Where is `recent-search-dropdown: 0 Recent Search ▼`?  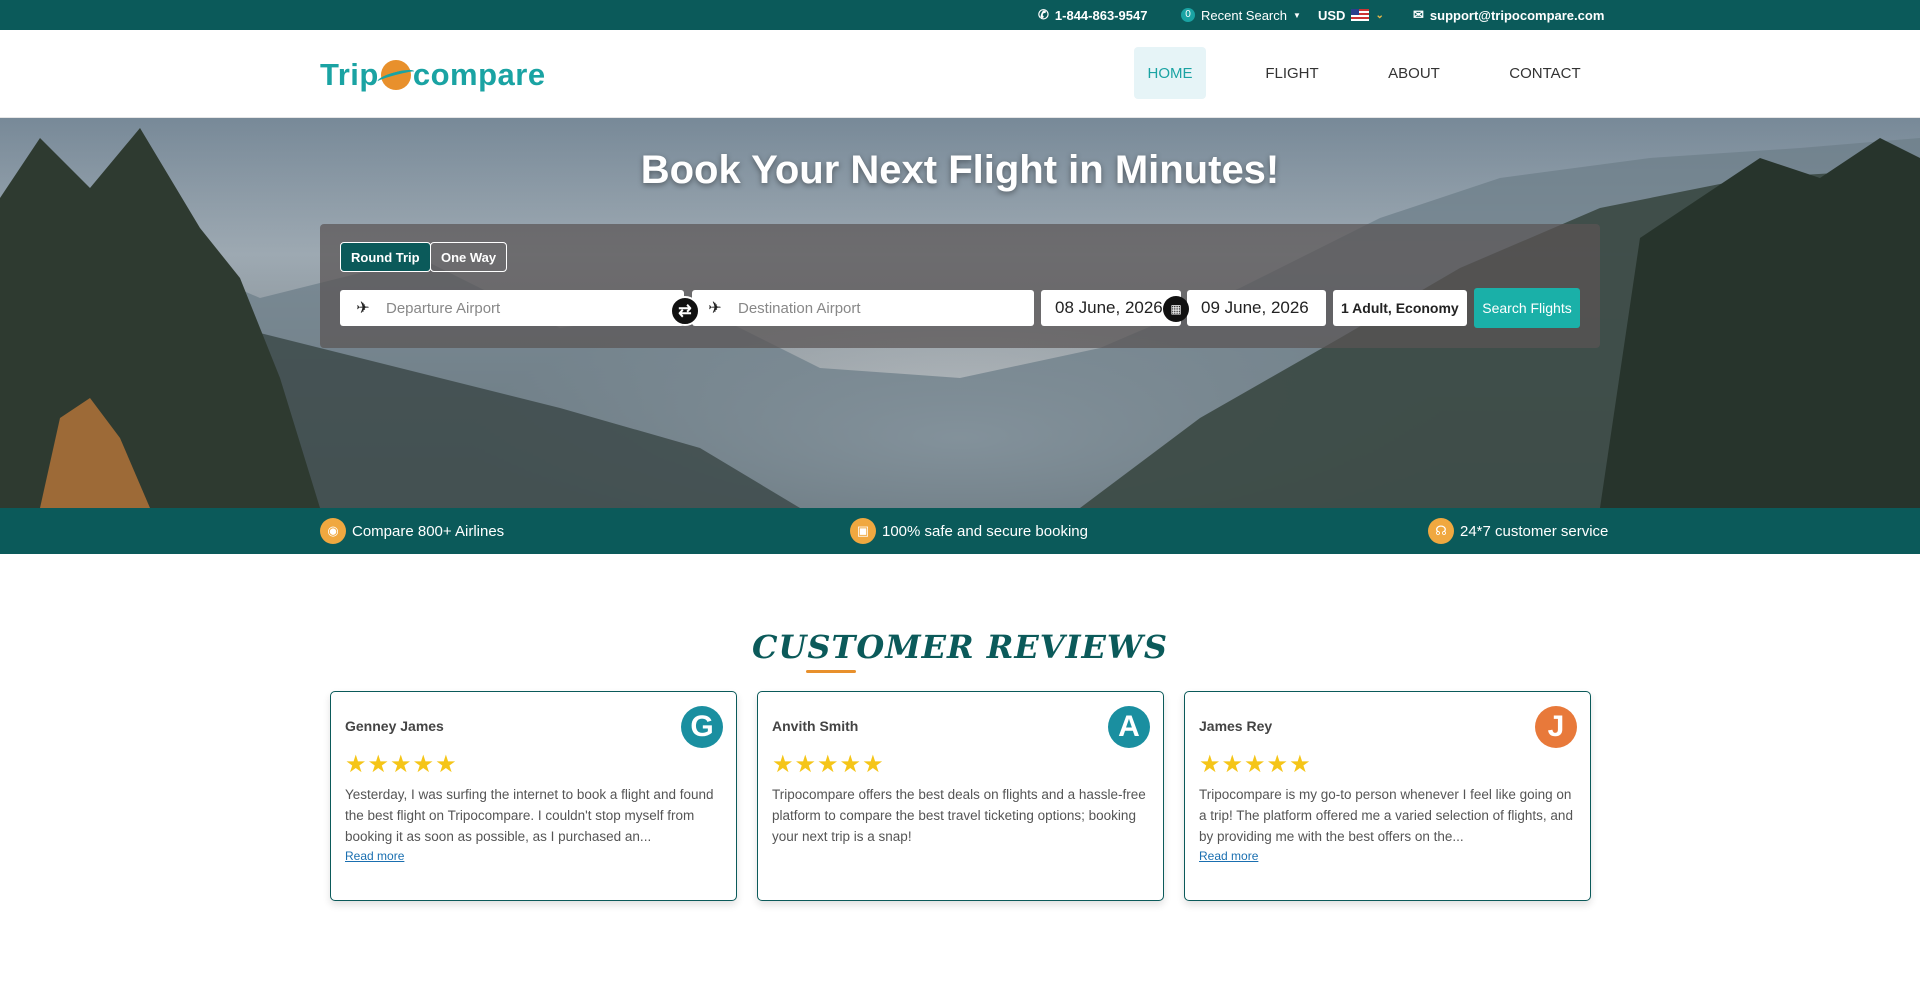 recent-search-dropdown: 0 Recent Search ▼ is located at coordinates (1241, 15).